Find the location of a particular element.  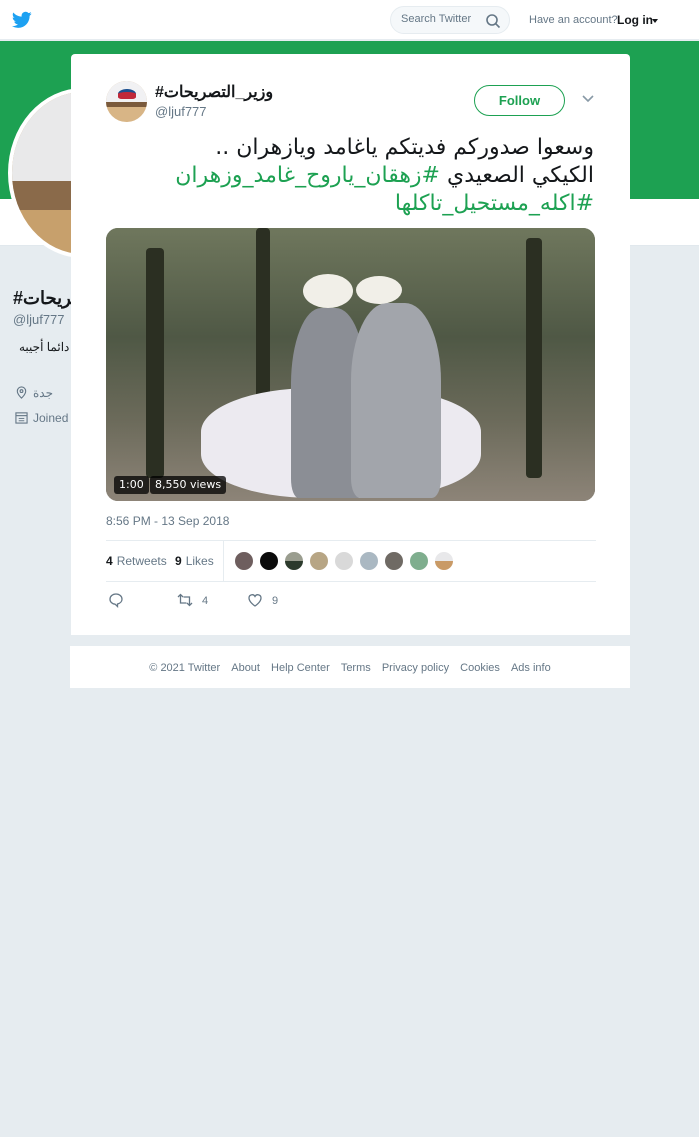

tweet-stats: 4 Retweets 9 Likes is located at coordinates (351, 561).